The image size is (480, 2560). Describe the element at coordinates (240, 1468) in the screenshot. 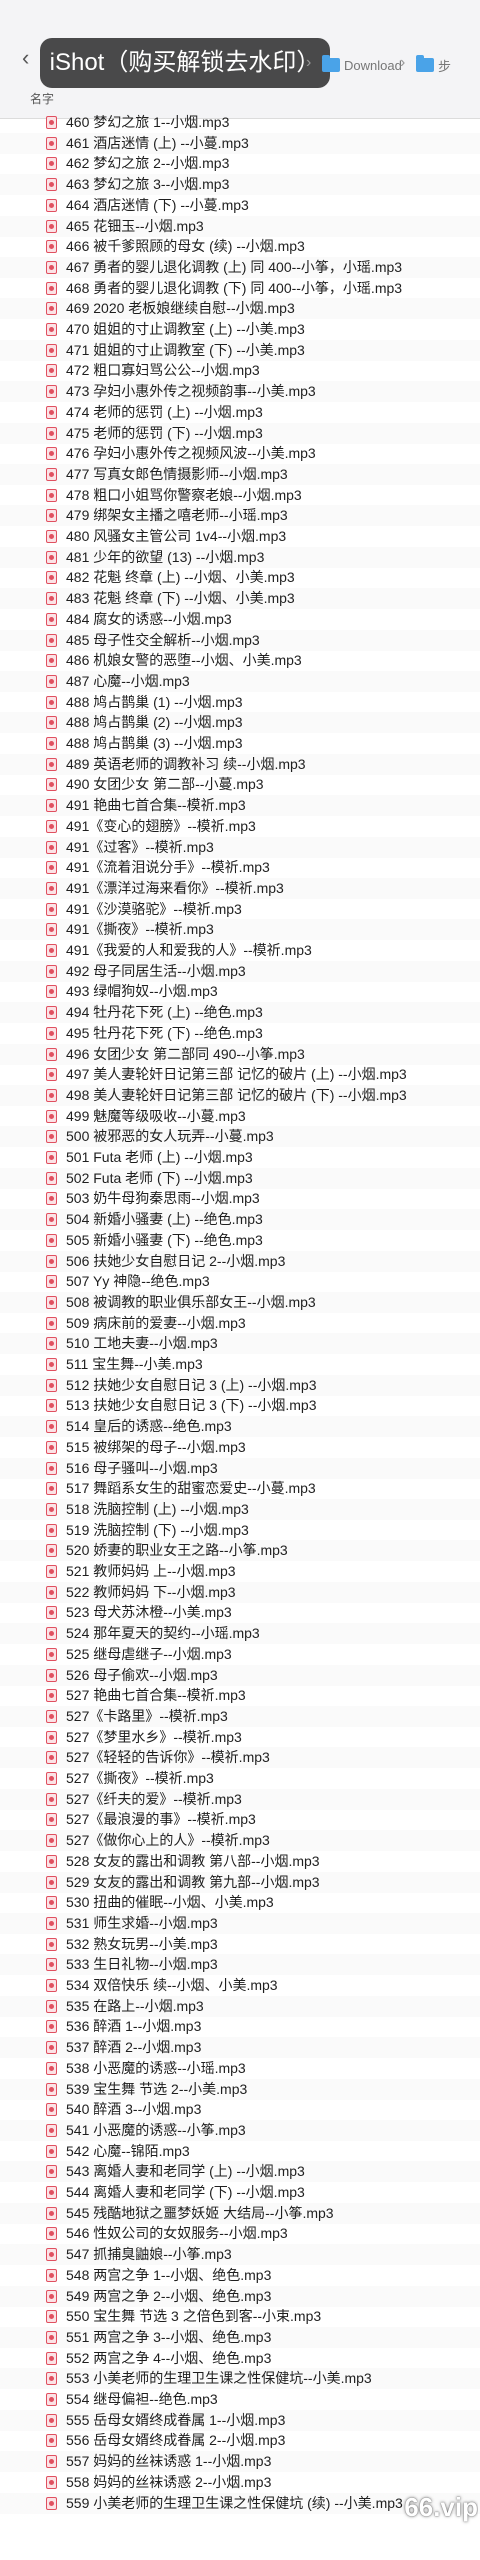

I see `file-row: 516 母子骚叫--小烟.mp3` at that location.